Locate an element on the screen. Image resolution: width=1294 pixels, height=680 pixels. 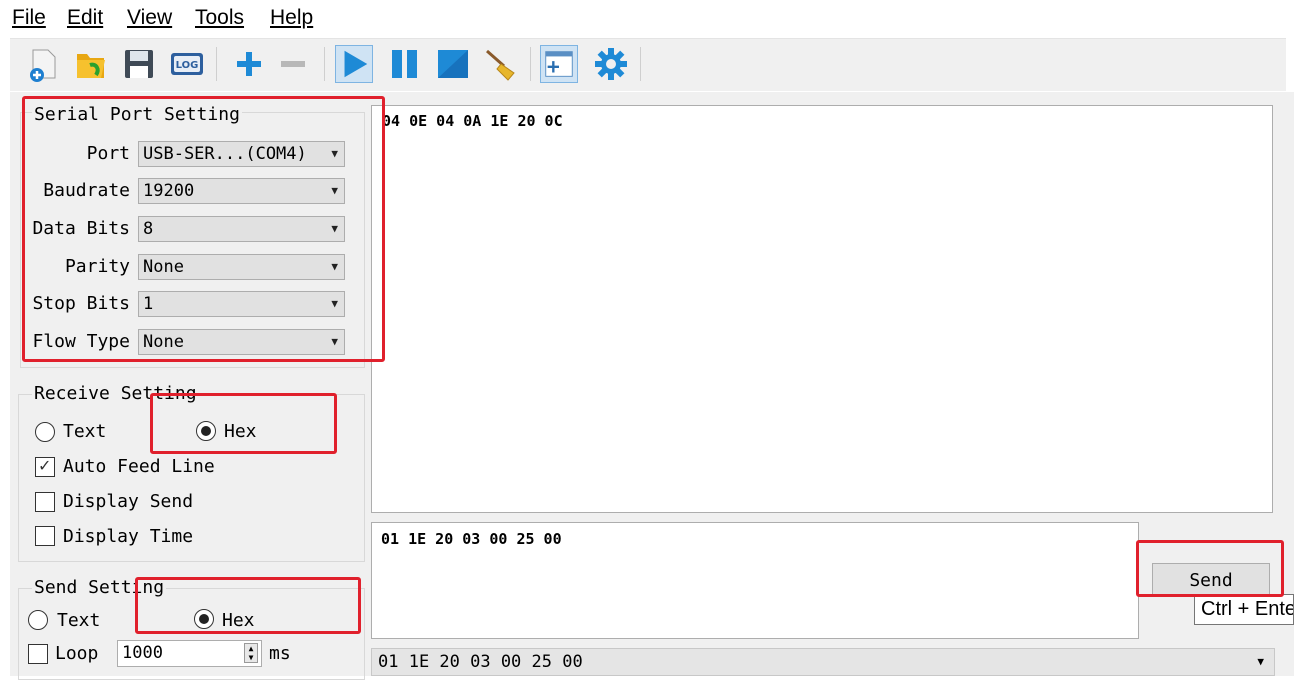
receive-text-label: Text is located at coordinates (85, 431).